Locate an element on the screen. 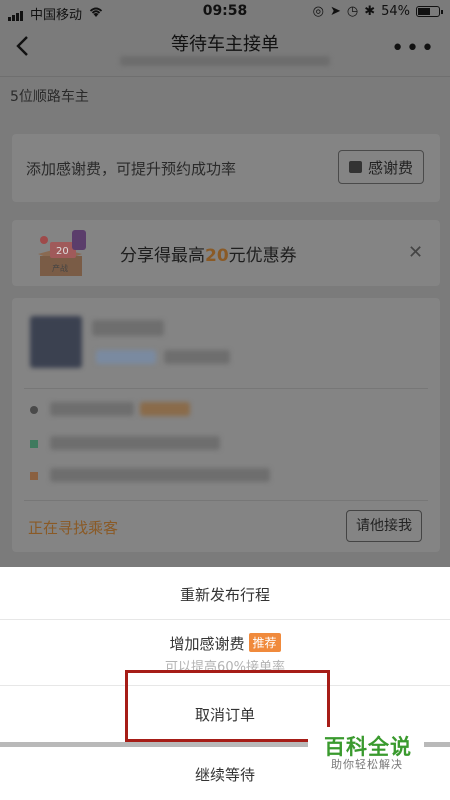  owners-count: 5位顺路车主 is located at coordinates (49, 97).